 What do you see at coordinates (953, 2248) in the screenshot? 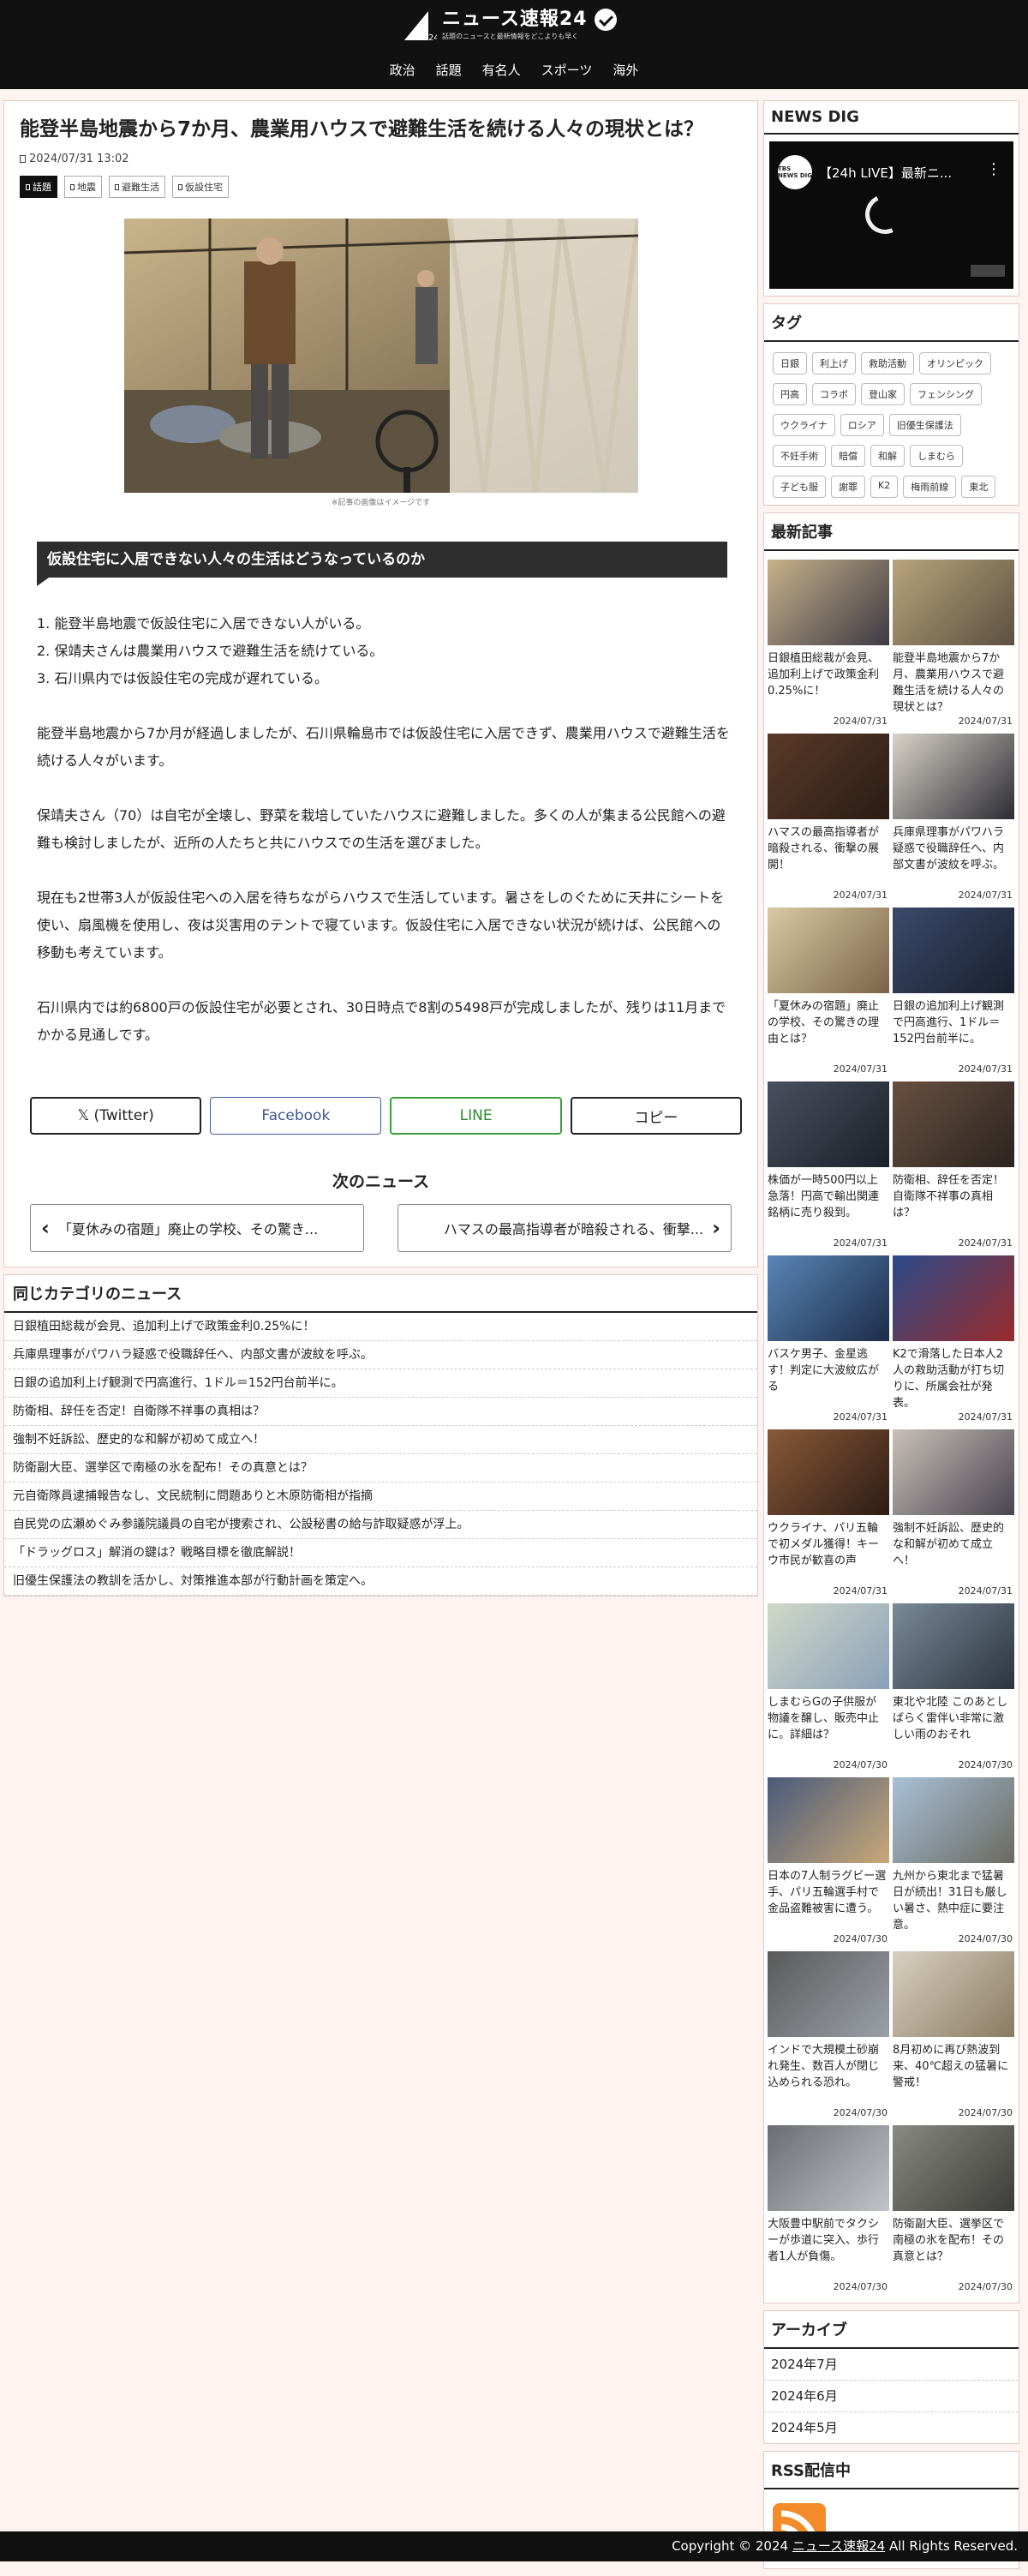
I see `article-card-title: 防衛副大臣、選挙区で南極の氷を配布！その真意とは？` at bounding box center [953, 2248].